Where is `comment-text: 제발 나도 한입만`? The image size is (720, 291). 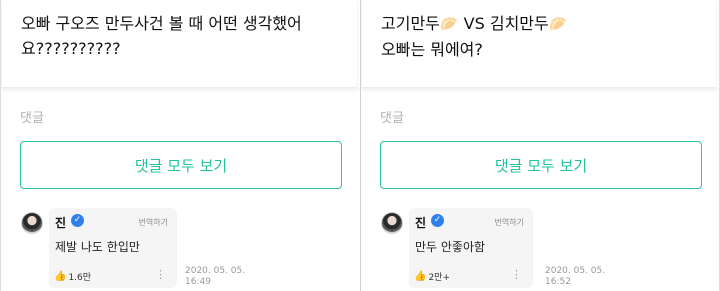 comment-text: 제발 나도 한입만 is located at coordinates (97, 247).